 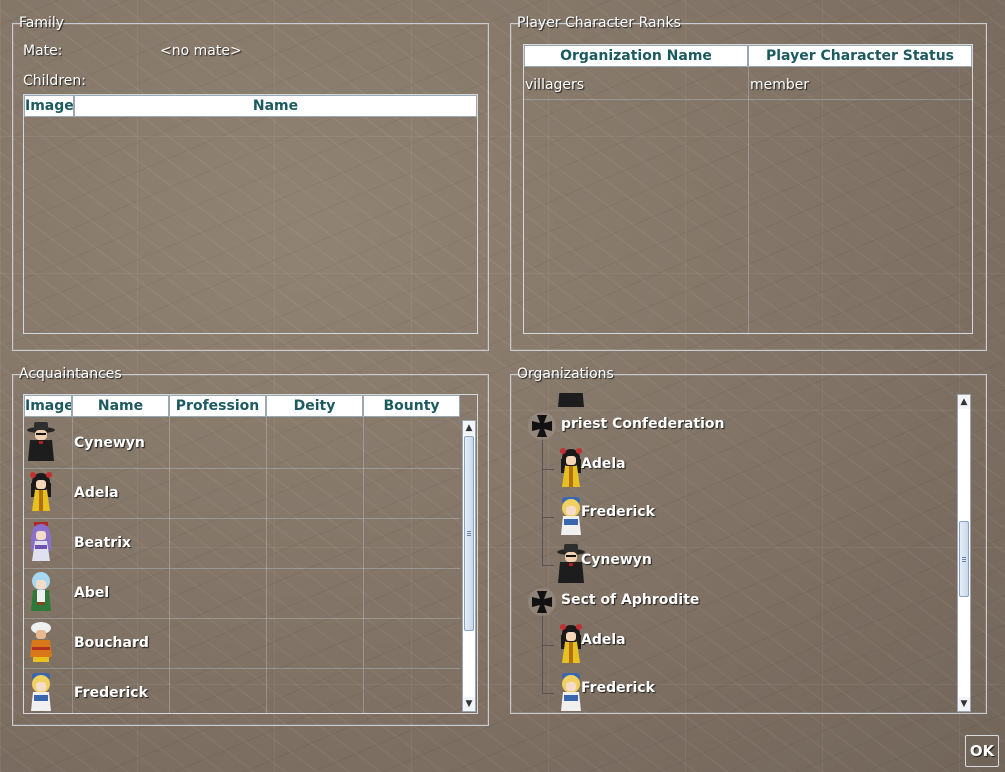 I want to click on acquaintances-scrollbar: ▲ ▼, so click(x=469, y=566).